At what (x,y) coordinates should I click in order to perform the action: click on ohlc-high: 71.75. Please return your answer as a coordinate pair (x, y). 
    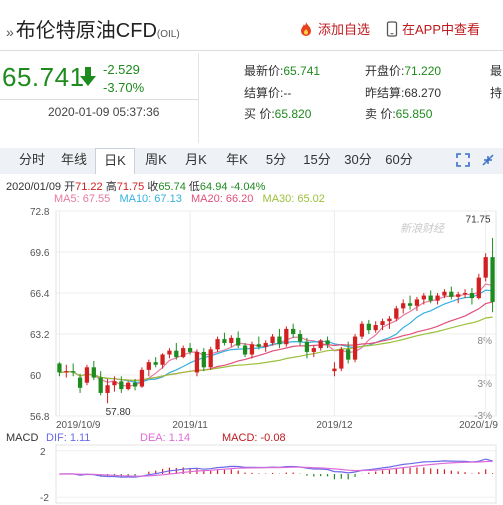
    Looking at the image, I should click on (130, 187).